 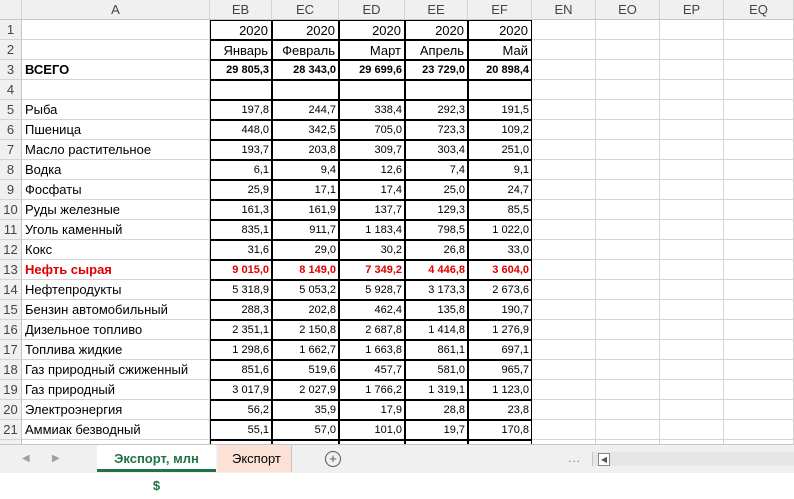 What do you see at coordinates (116, 190) in the screenshot?
I see `row-label: Фосфаты` at bounding box center [116, 190].